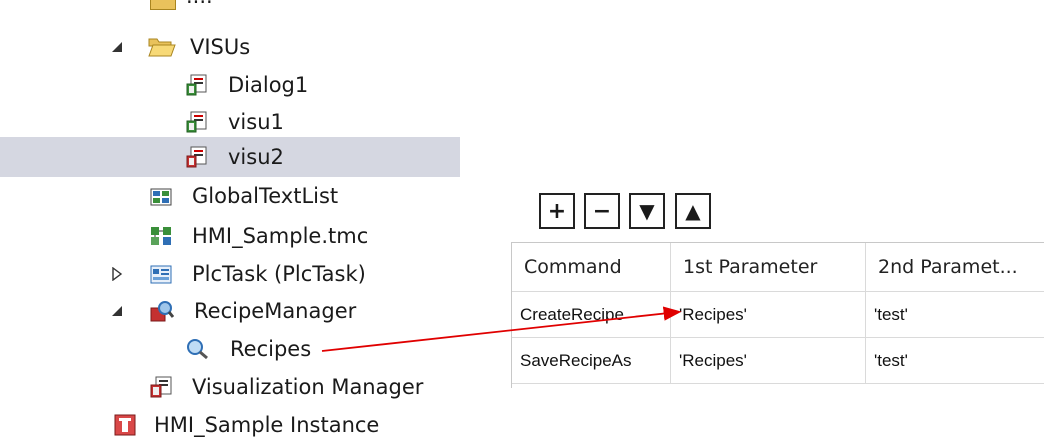 The height and width of the screenshot is (445, 1044). I want to click on annotation-arrow, so click(501, 329).